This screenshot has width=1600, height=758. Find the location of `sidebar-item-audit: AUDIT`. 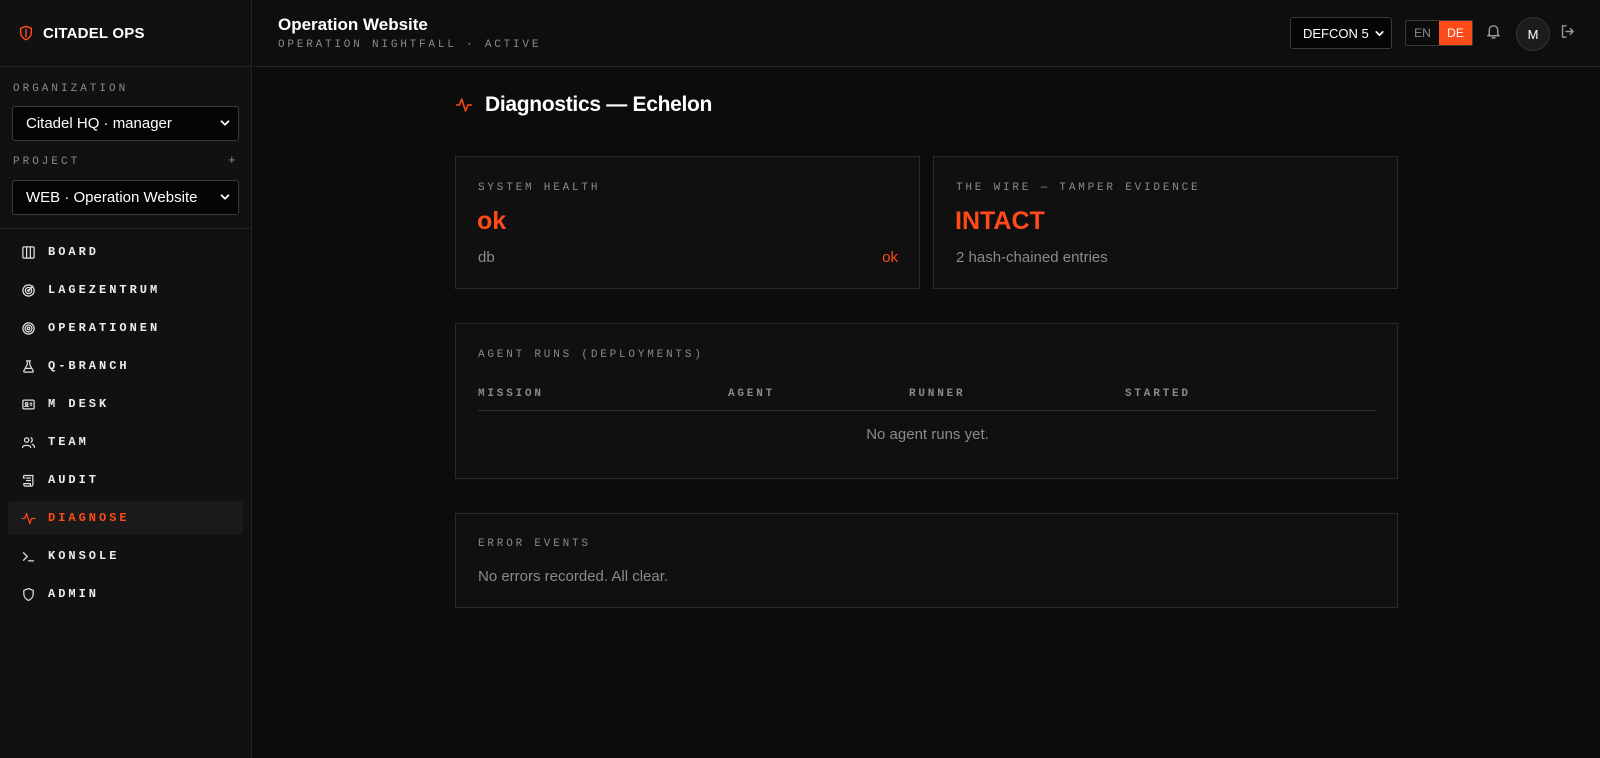

sidebar-item-audit: AUDIT is located at coordinates (125, 480).